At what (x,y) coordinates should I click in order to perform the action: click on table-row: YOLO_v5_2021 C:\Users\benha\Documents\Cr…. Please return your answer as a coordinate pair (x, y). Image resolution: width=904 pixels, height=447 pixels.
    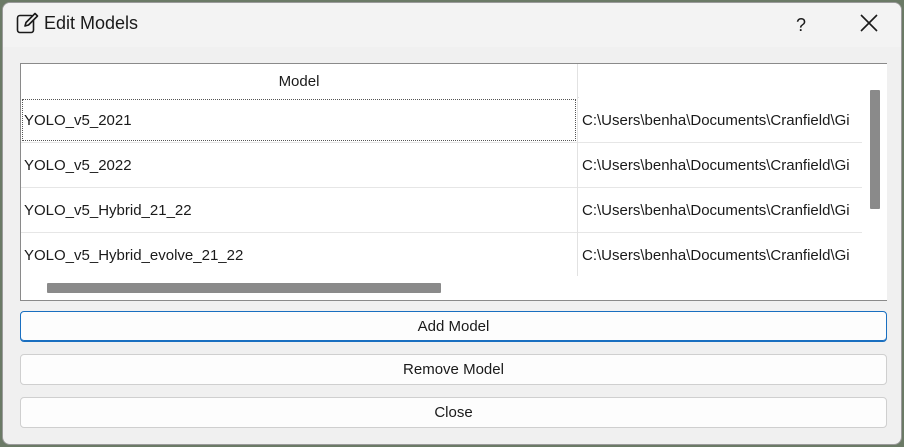
    Looking at the image, I should click on (441, 120).